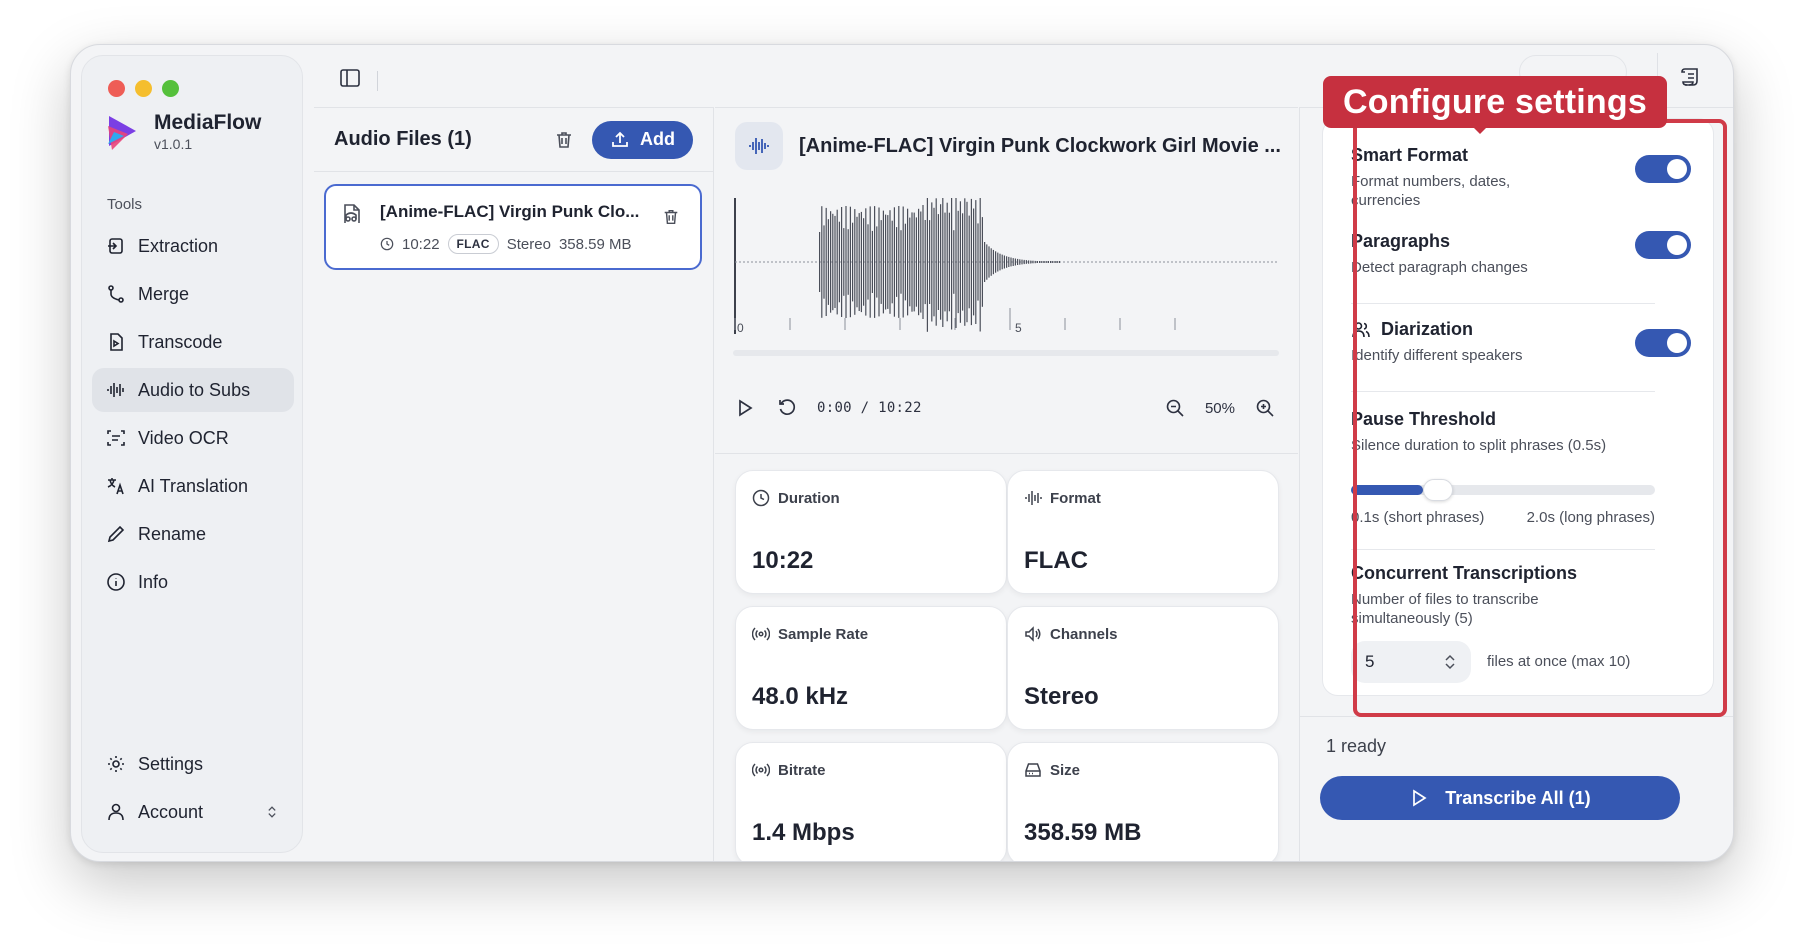 The image size is (1800, 949). What do you see at coordinates (1450, 662) in the screenshot?
I see `chevron-up-down-icon` at bounding box center [1450, 662].